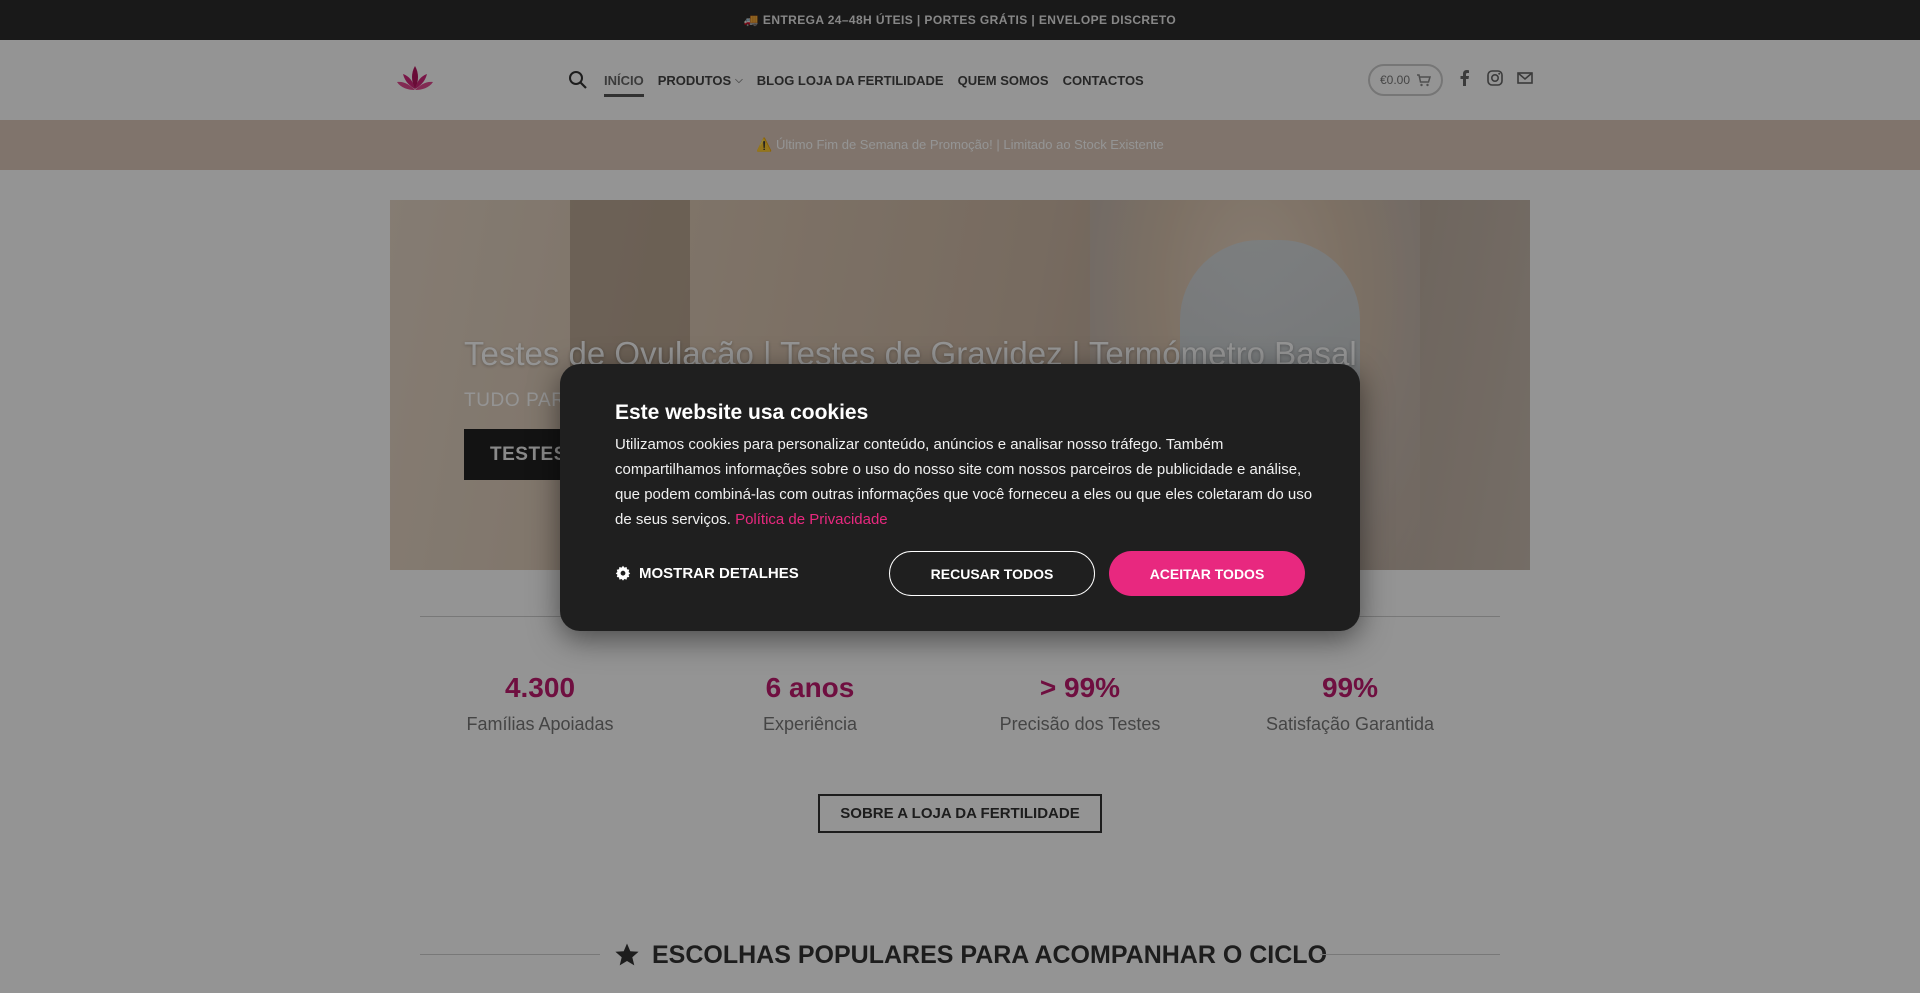  Describe the element at coordinates (992, 573) in the screenshot. I see `reject-all-button: RECUSAR TODOS` at that location.